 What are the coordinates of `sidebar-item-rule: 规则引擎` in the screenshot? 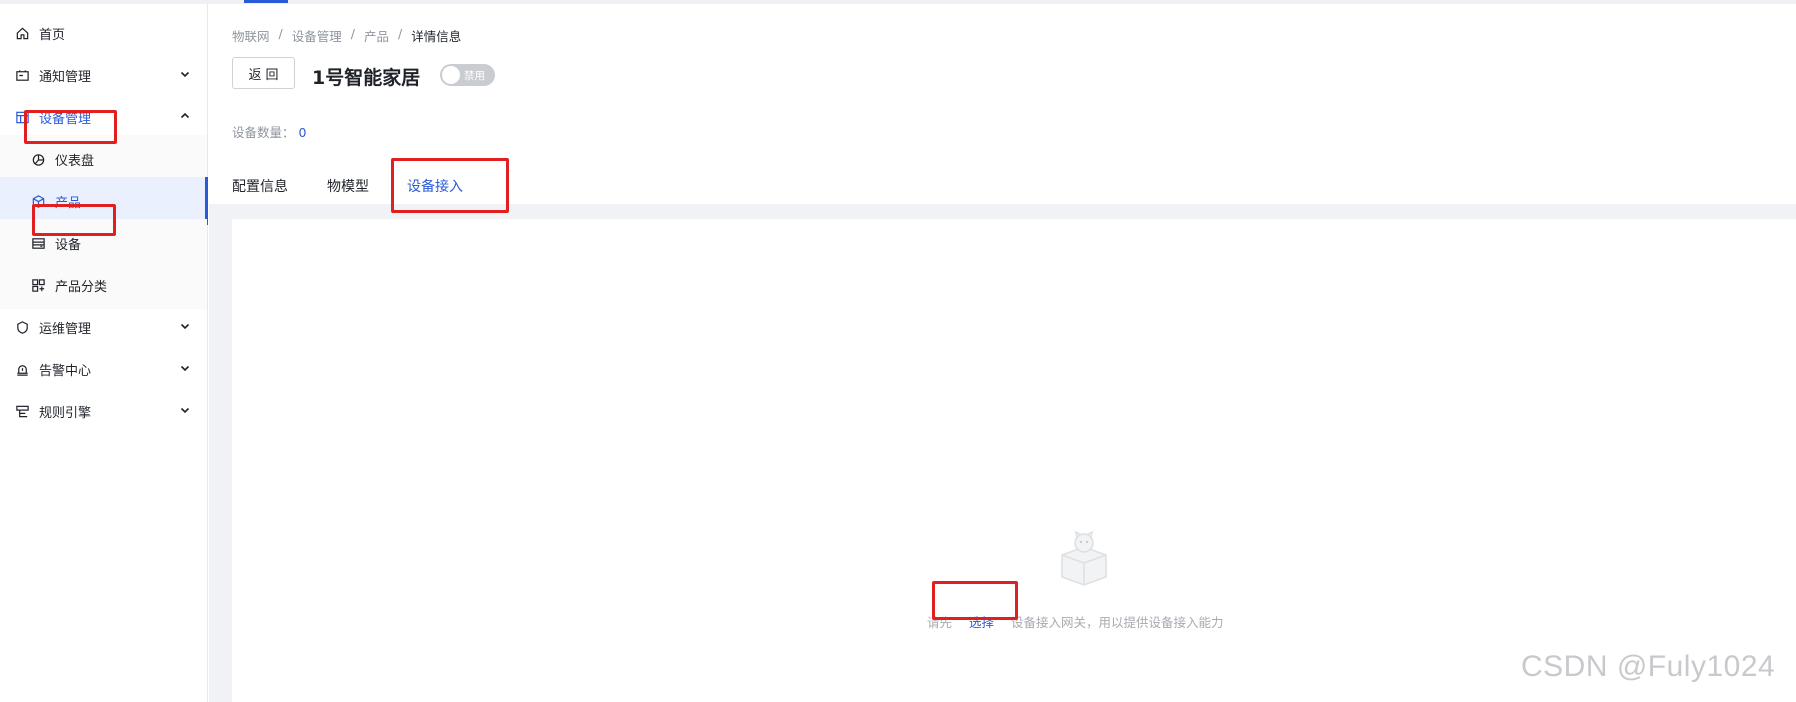 It's located at (103, 411).